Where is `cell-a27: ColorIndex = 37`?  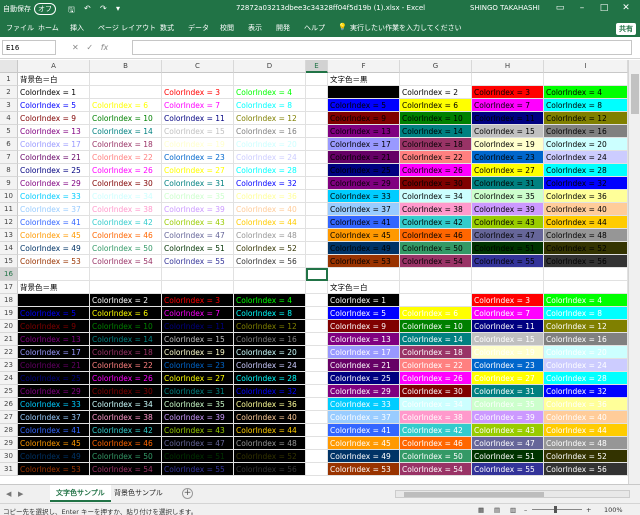
cell-a27: ColorIndex = 37 is located at coordinates (54, 417).